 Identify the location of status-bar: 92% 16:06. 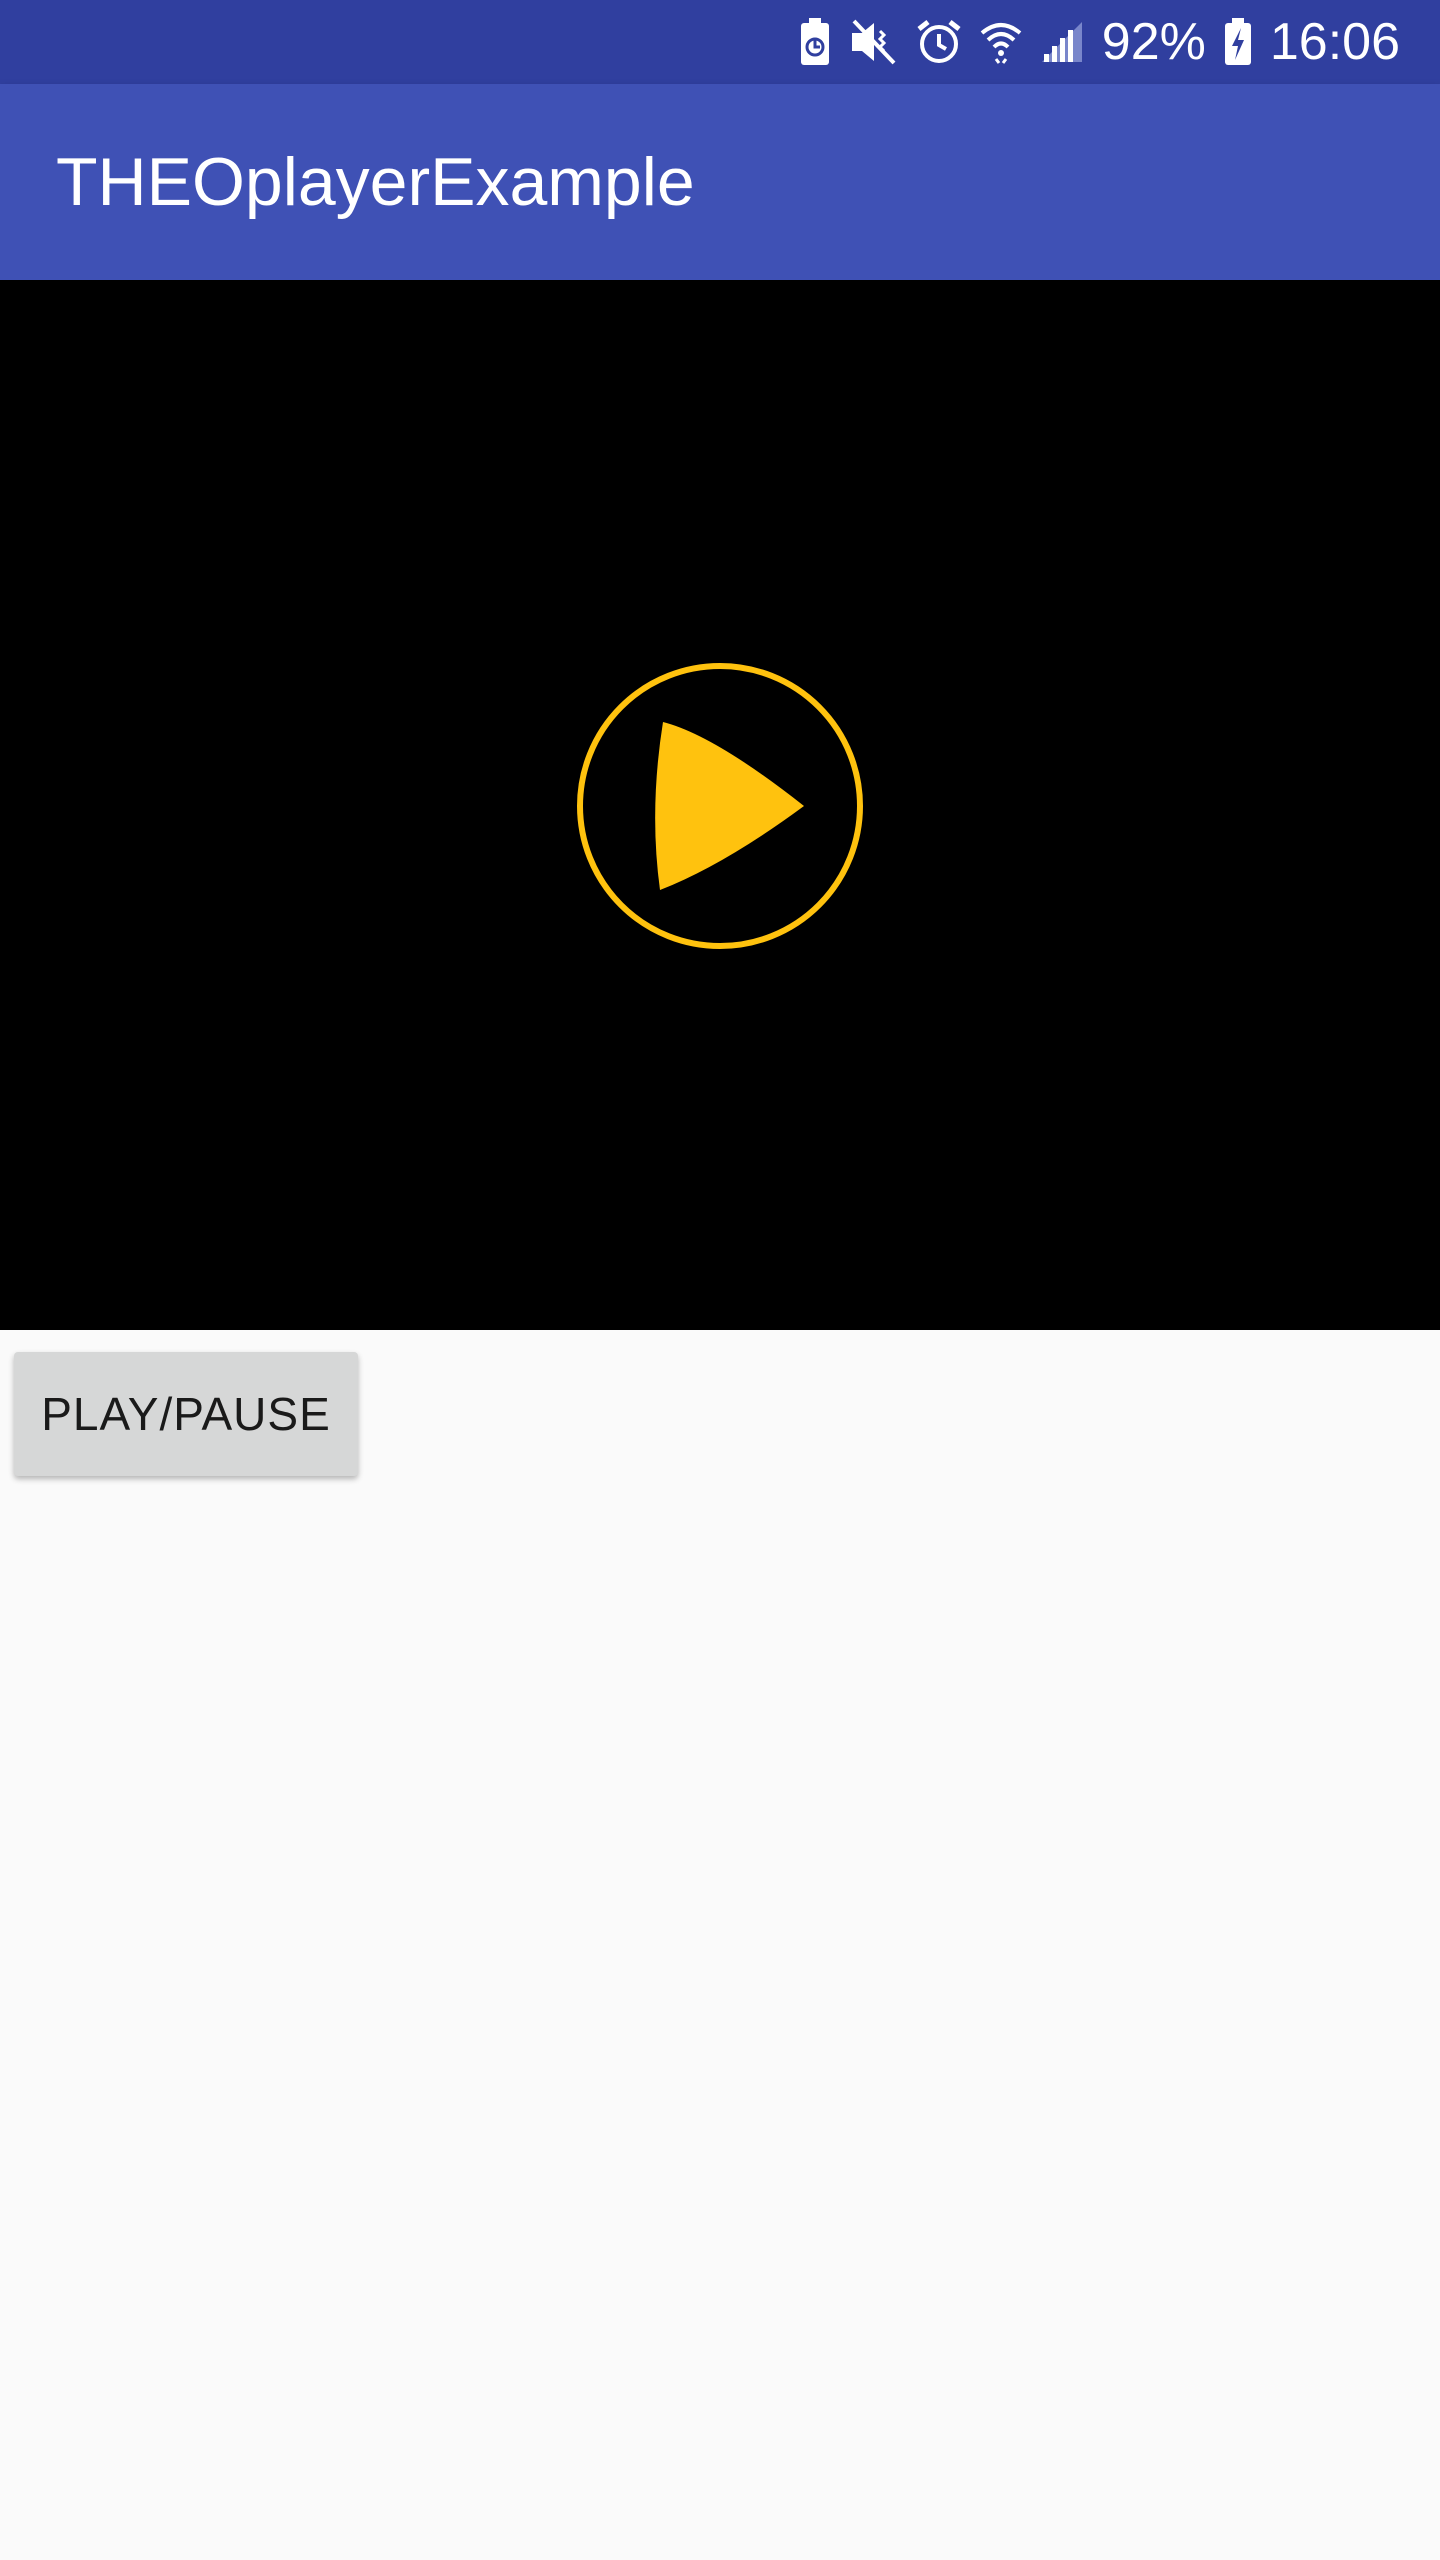
(720, 42).